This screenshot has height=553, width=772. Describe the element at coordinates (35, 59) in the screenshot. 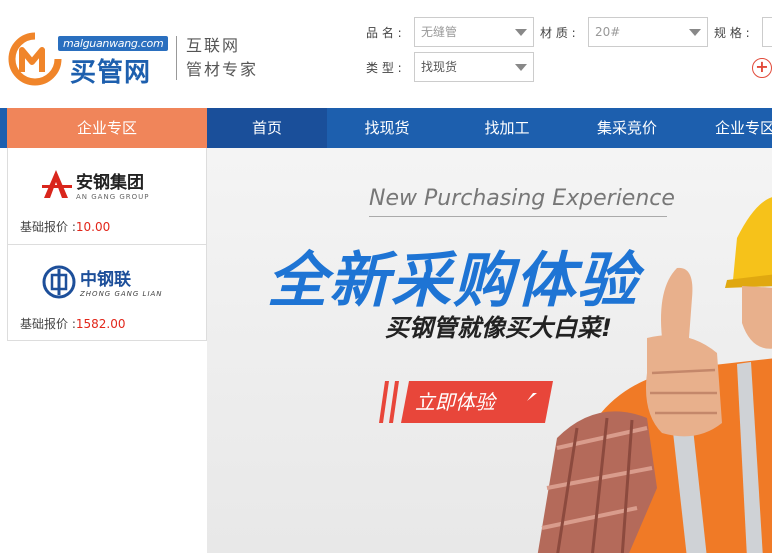

I see `logo-mark-icon` at that location.